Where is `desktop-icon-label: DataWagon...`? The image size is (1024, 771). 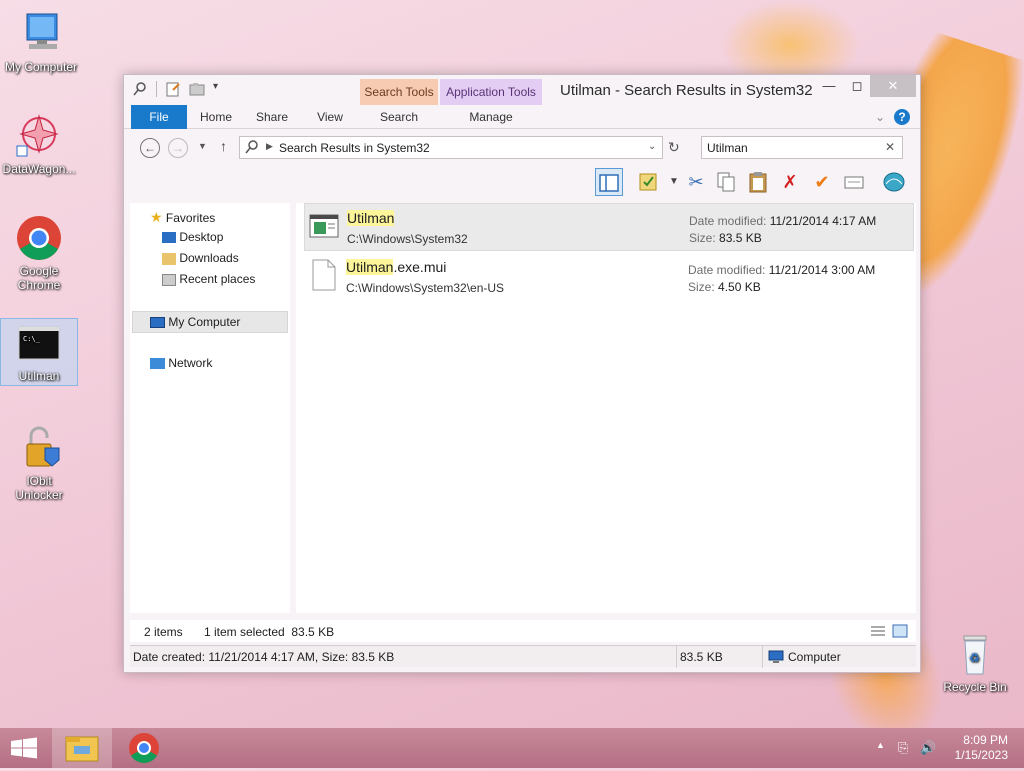
desktop-icon-label: DataWagon... is located at coordinates (39, 169).